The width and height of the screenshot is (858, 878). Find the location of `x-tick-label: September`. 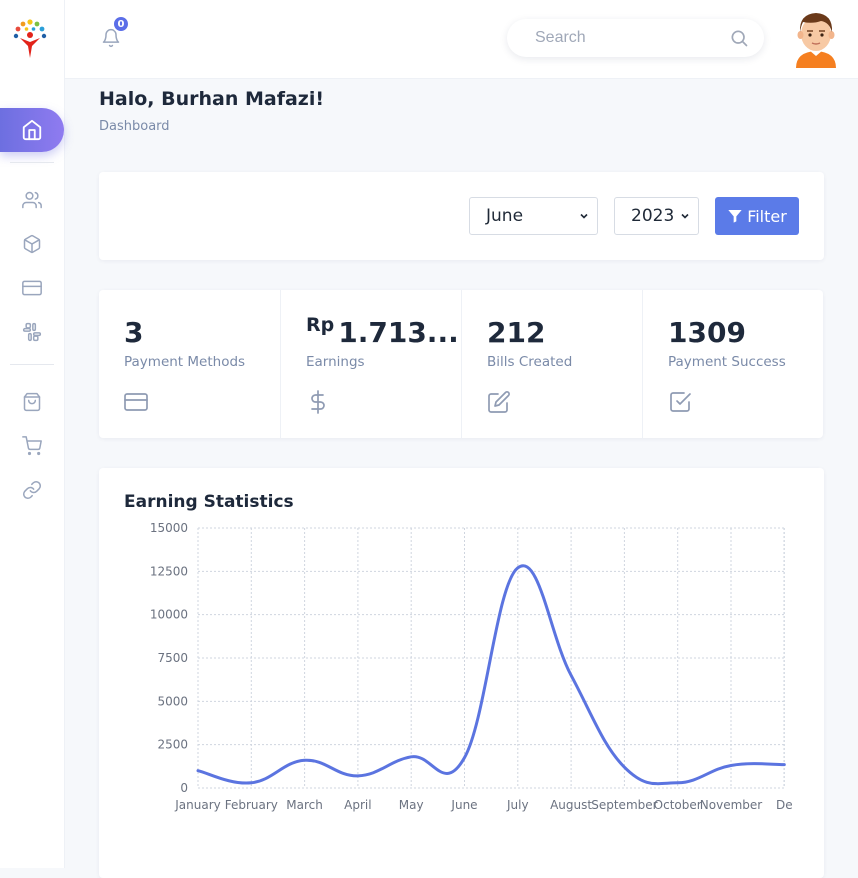

x-tick-label: September is located at coordinates (624, 805).